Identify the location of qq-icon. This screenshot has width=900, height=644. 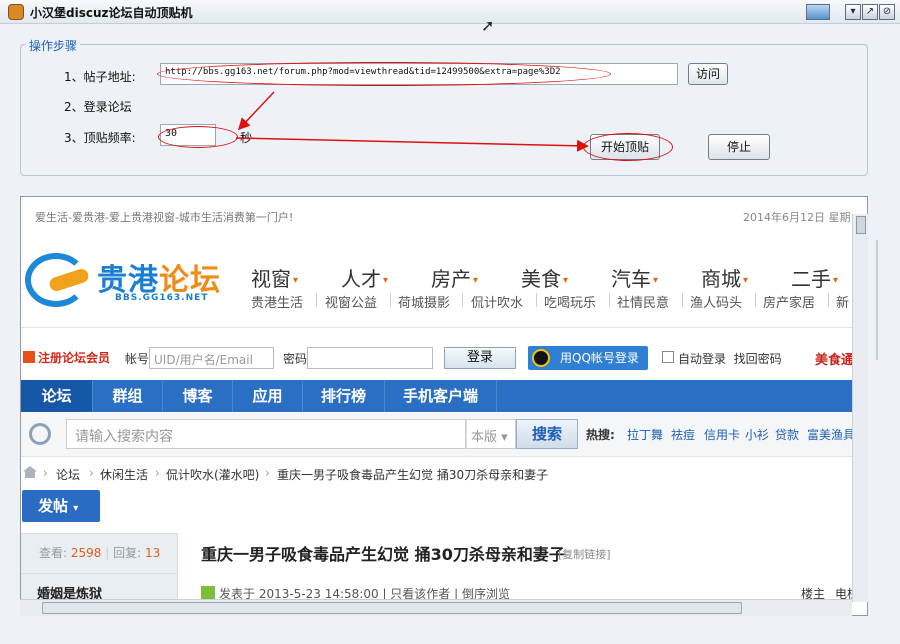
(541, 358).